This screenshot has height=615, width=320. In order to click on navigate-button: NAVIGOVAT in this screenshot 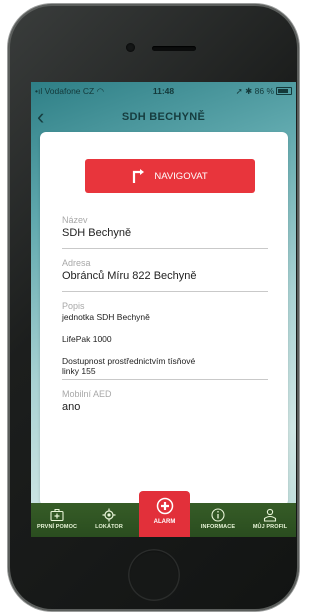, I will do `click(170, 176)`.